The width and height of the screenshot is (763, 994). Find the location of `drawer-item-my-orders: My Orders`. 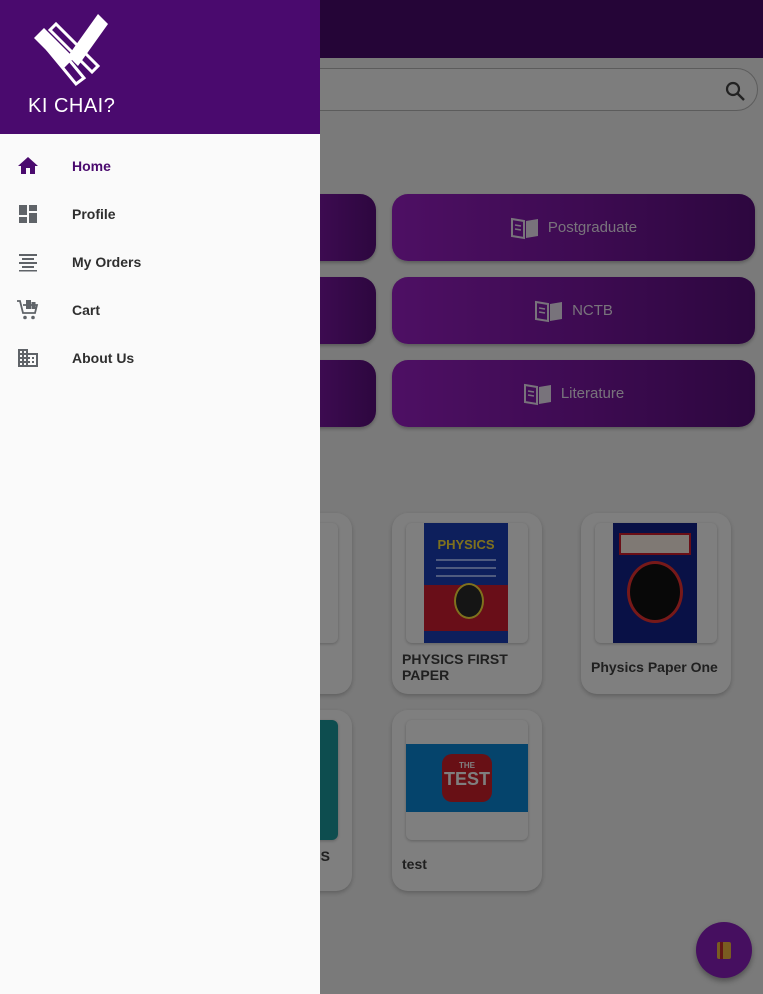

drawer-item-my-orders: My Orders is located at coordinates (160, 262).